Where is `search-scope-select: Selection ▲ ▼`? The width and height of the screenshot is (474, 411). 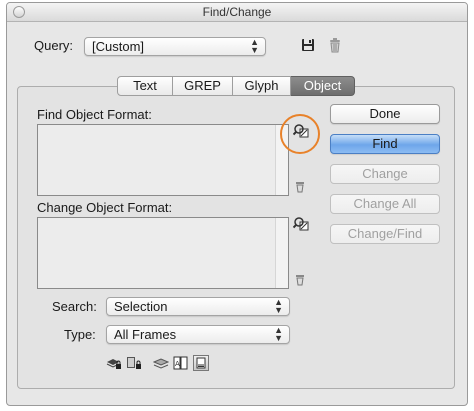
search-scope-select: Selection ▲ ▼ is located at coordinates (198, 306).